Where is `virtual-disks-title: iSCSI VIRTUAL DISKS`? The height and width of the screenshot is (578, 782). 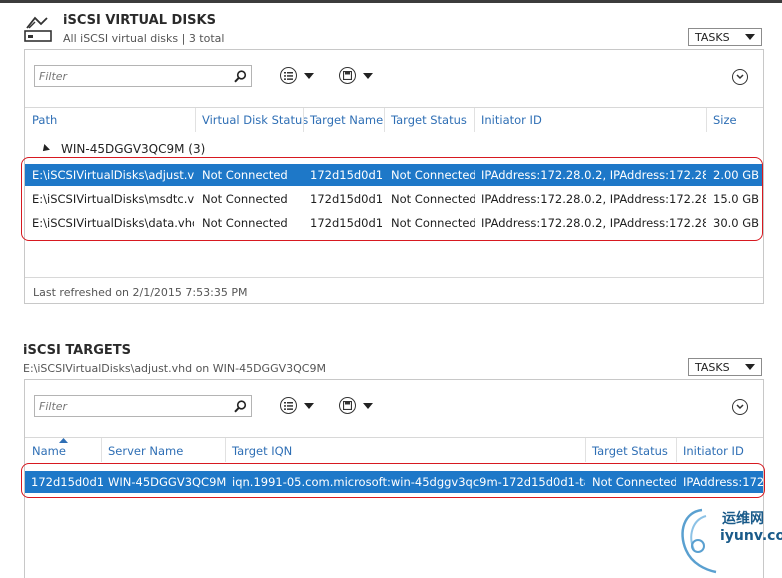
virtual-disks-title: iSCSI VIRTUAL DISKS is located at coordinates (139, 20).